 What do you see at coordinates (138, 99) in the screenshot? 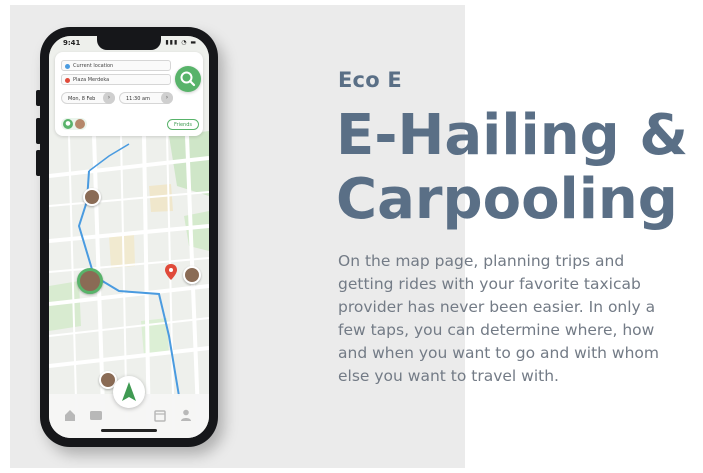
I see `time-selector-label: 11:30 am` at bounding box center [138, 99].